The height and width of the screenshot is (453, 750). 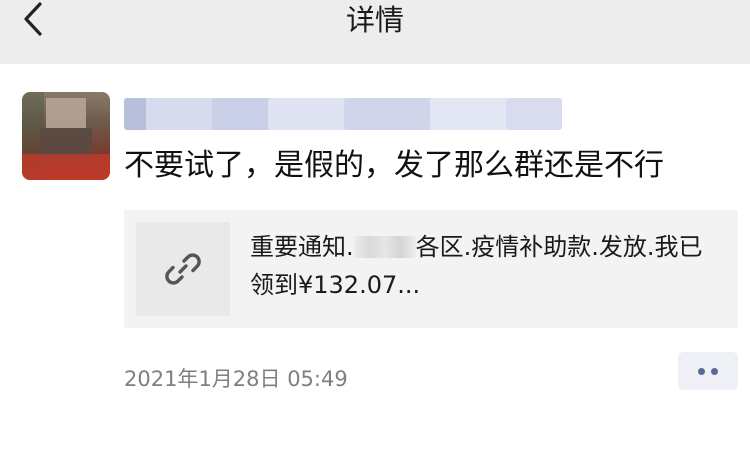 What do you see at coordinates (374, 20) in the screenshot?
I see `page-title: 详情` at bounding box center [374, 20].